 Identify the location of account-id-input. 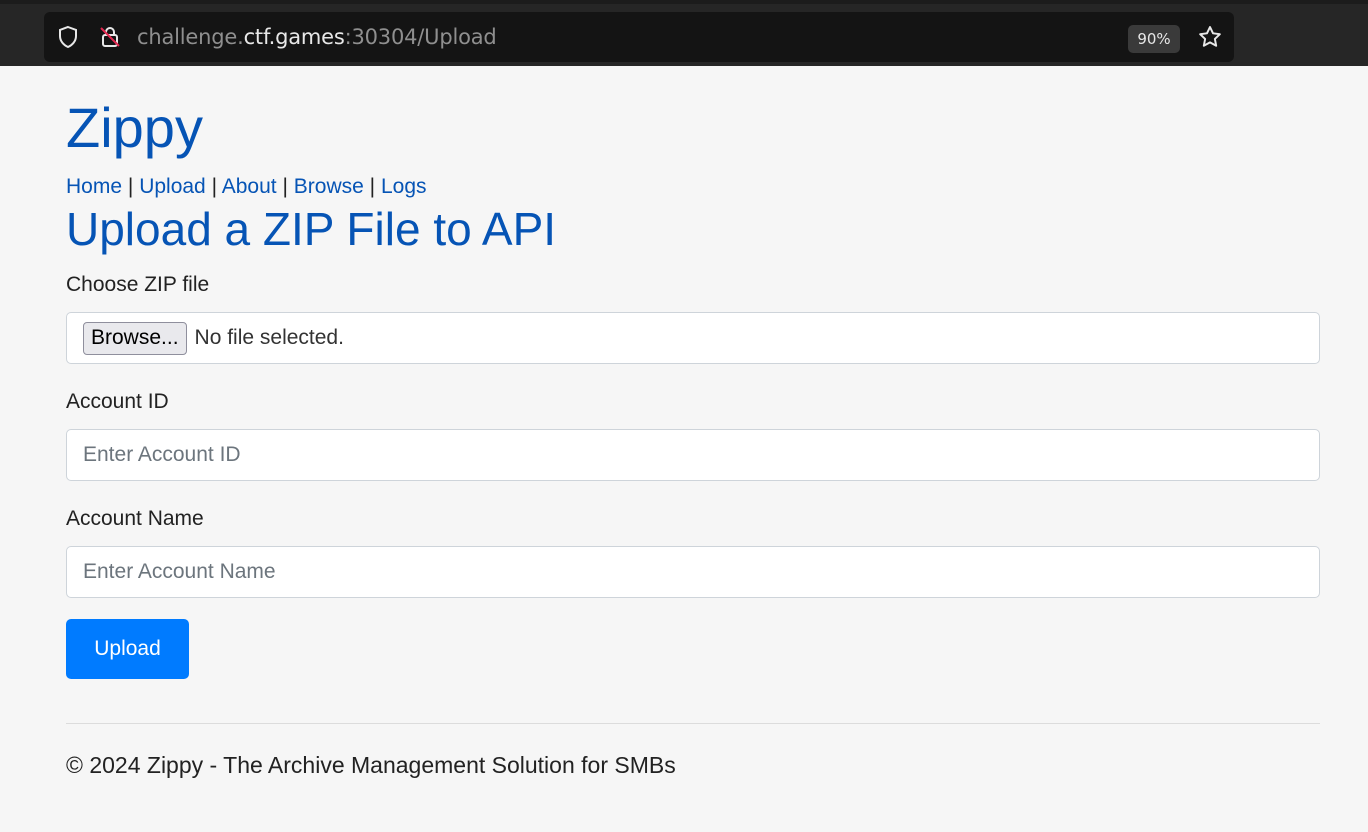
(693, 455).